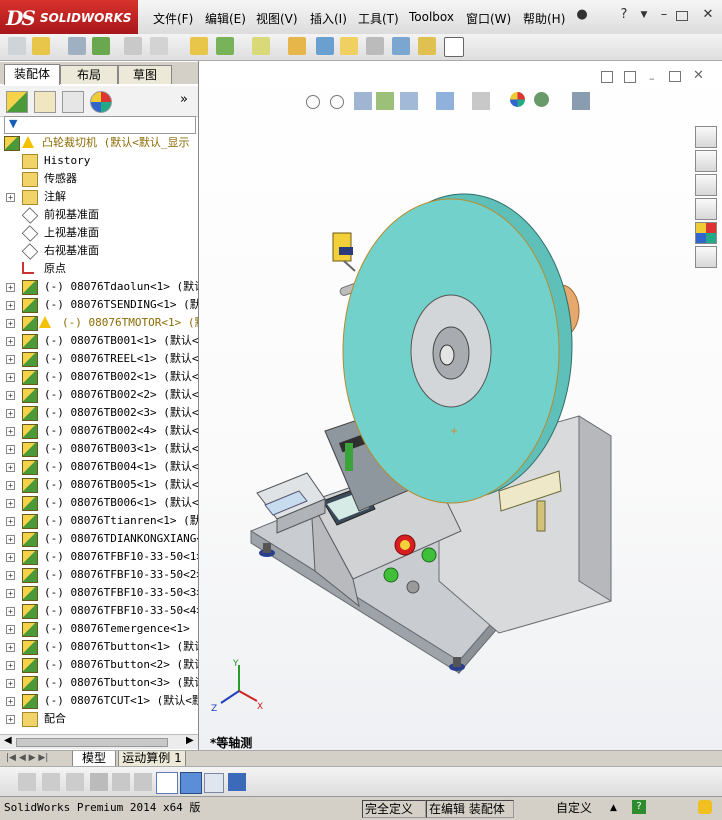 This screenshot has height=820, width=722. Describe the element at coordinates (99, 521) in the screenshot. I see `tree-item: + (-) 08076Ttianren<1> (默认<` at that location.